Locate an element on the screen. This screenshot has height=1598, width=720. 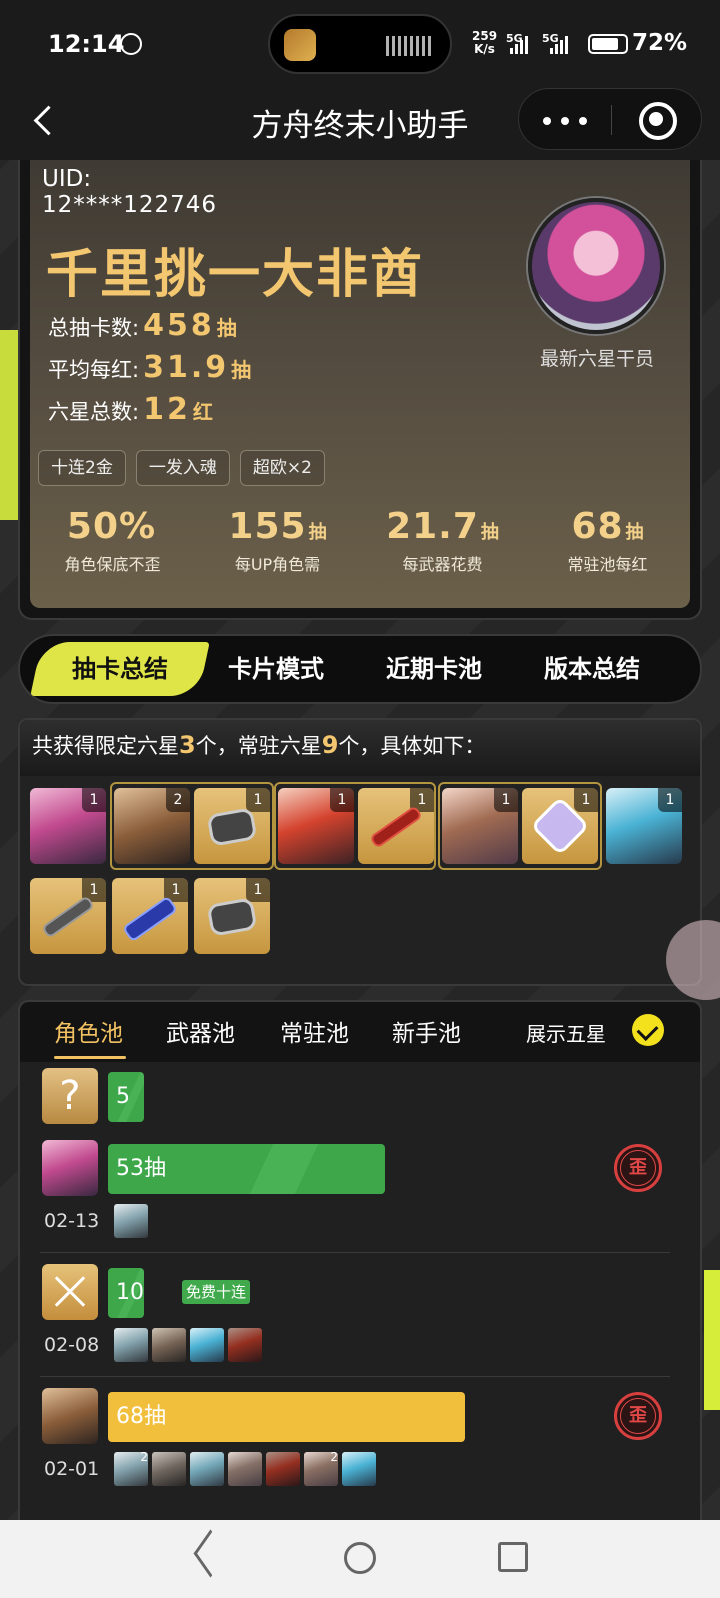
pull-date: 02-01 is located at coordinates (72, 1469).